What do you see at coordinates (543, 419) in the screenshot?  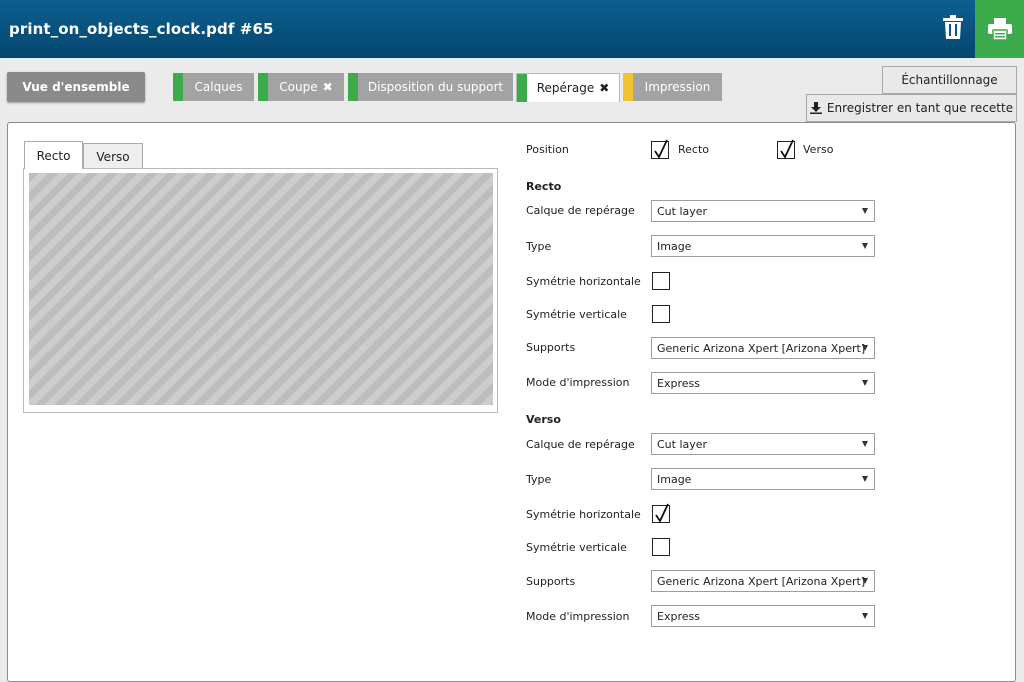 I see `back-section-heading: Verso` at bounding box center [543, 419].